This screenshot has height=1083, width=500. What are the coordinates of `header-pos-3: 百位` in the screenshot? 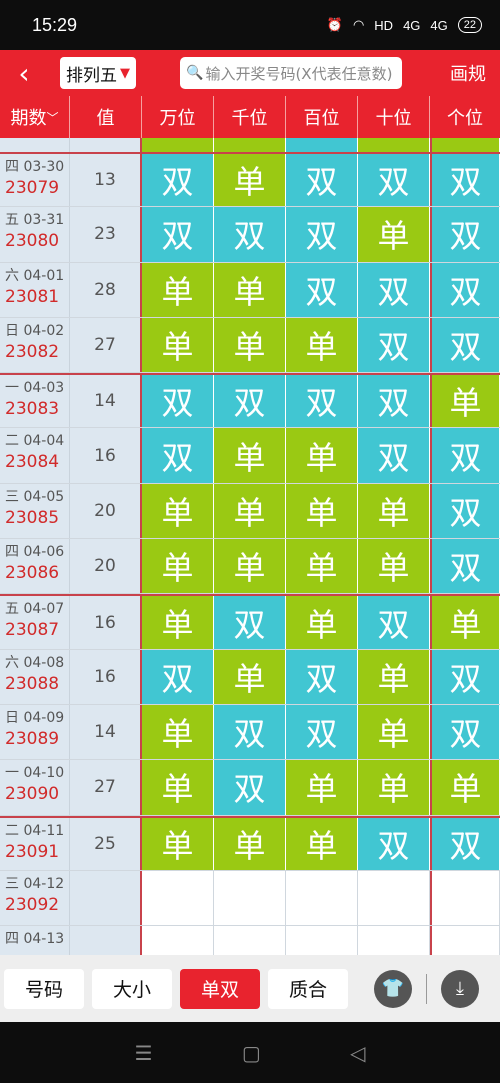 It's located at (322, 117).